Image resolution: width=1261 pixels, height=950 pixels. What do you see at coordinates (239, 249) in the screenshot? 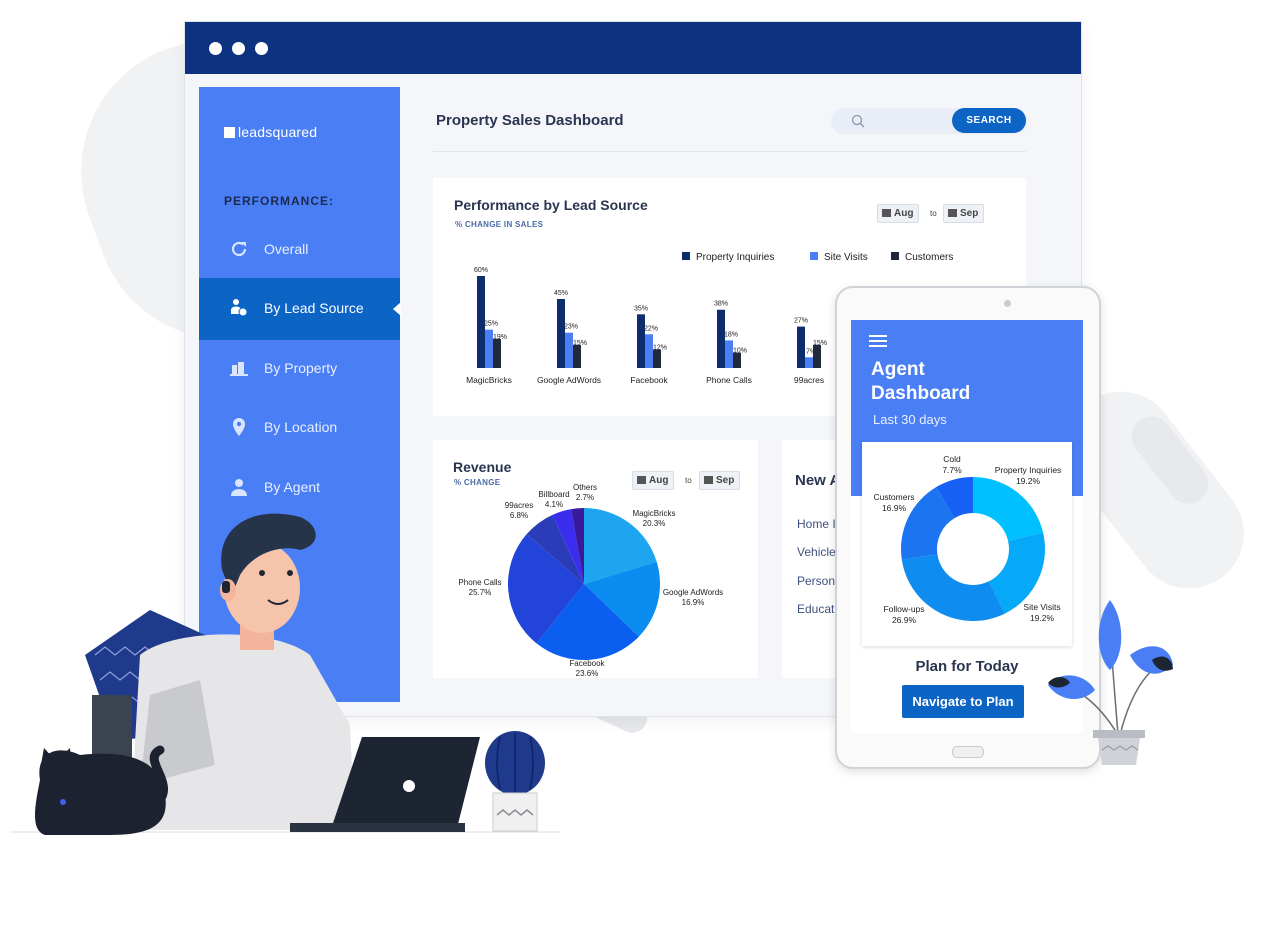
I see `refresh-icon` at bounding box center [239, 249].